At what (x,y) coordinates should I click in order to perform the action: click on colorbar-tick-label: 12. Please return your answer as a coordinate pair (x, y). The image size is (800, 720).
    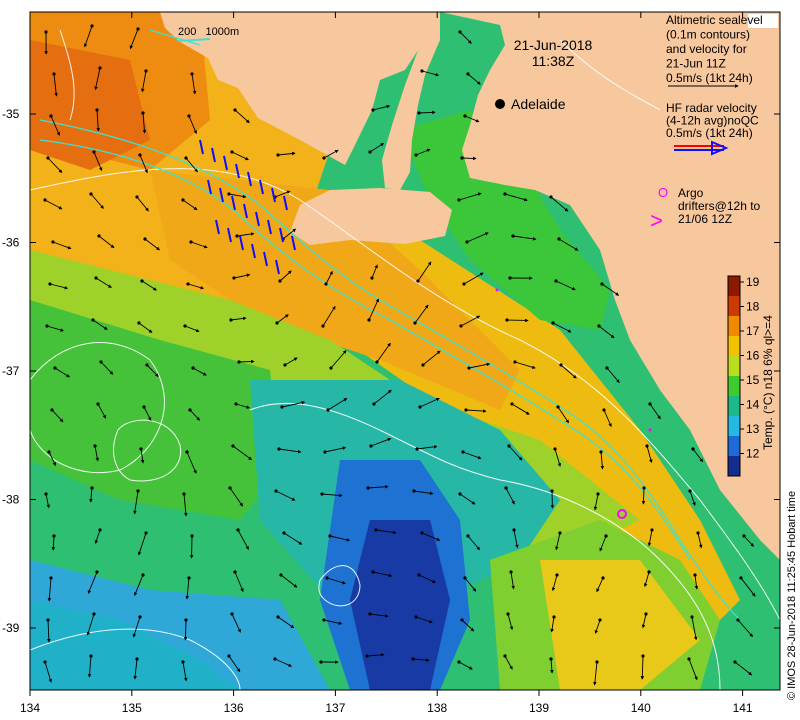
    Looking at the image, I should click on (753, 454).